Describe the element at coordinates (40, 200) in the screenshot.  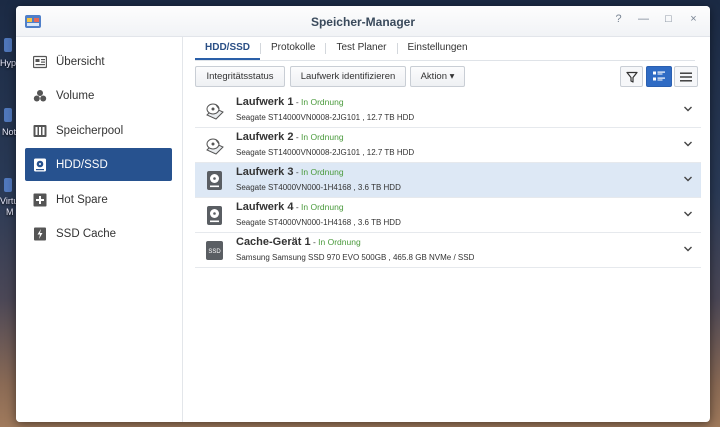
I see `hot-spare-icon` at that location.